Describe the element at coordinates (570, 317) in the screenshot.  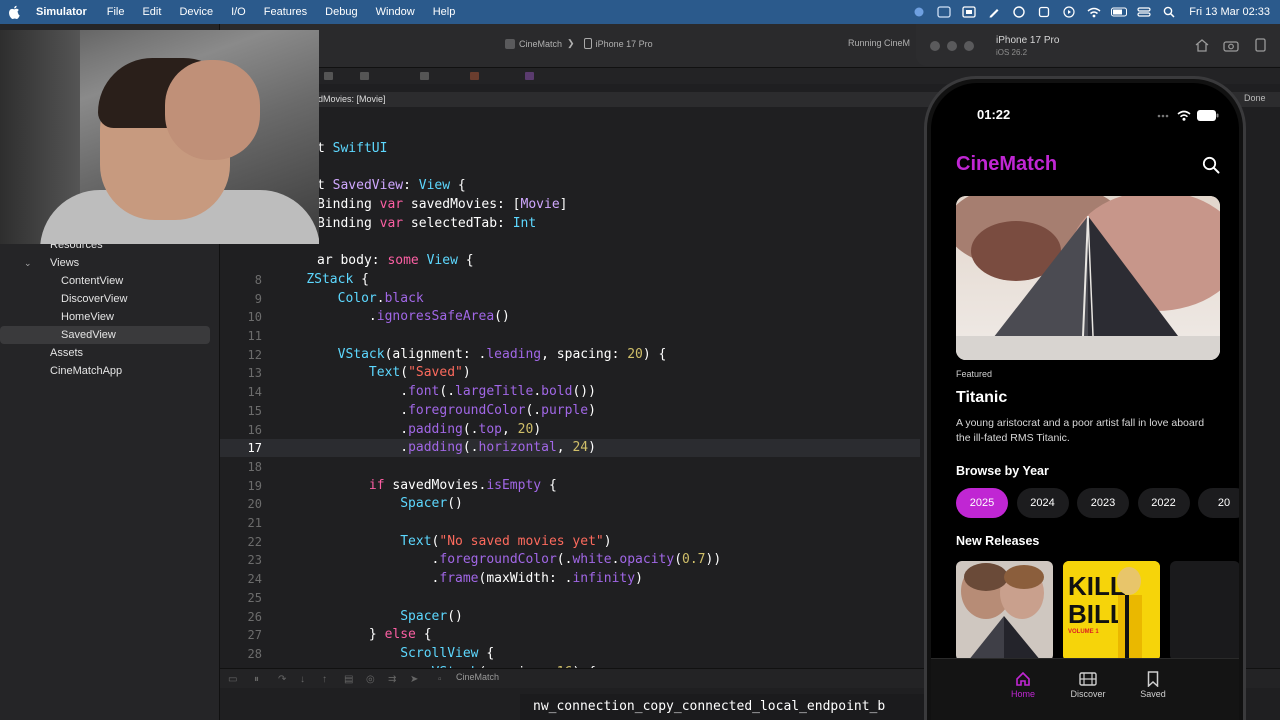
I see `code-line: 10 .ignoresSafeArea()` at that location.